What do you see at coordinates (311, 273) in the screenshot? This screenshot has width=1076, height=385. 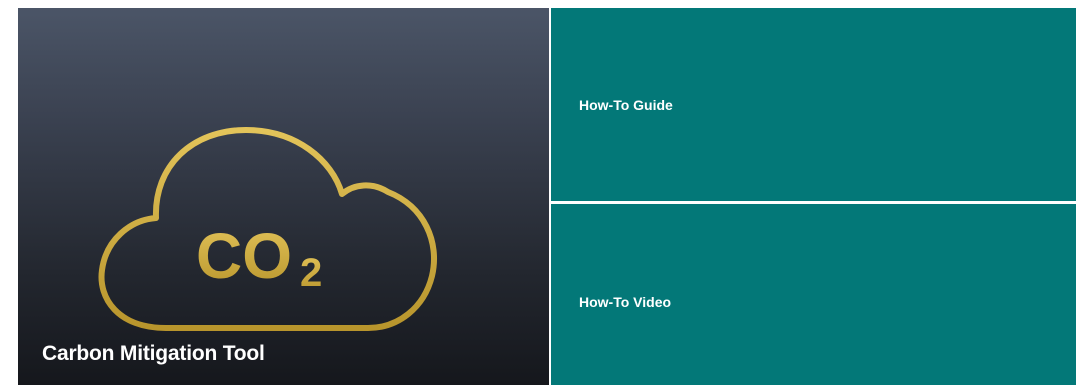 I see `co2-icon-subscript: 2` at bounding box center [311, 273].